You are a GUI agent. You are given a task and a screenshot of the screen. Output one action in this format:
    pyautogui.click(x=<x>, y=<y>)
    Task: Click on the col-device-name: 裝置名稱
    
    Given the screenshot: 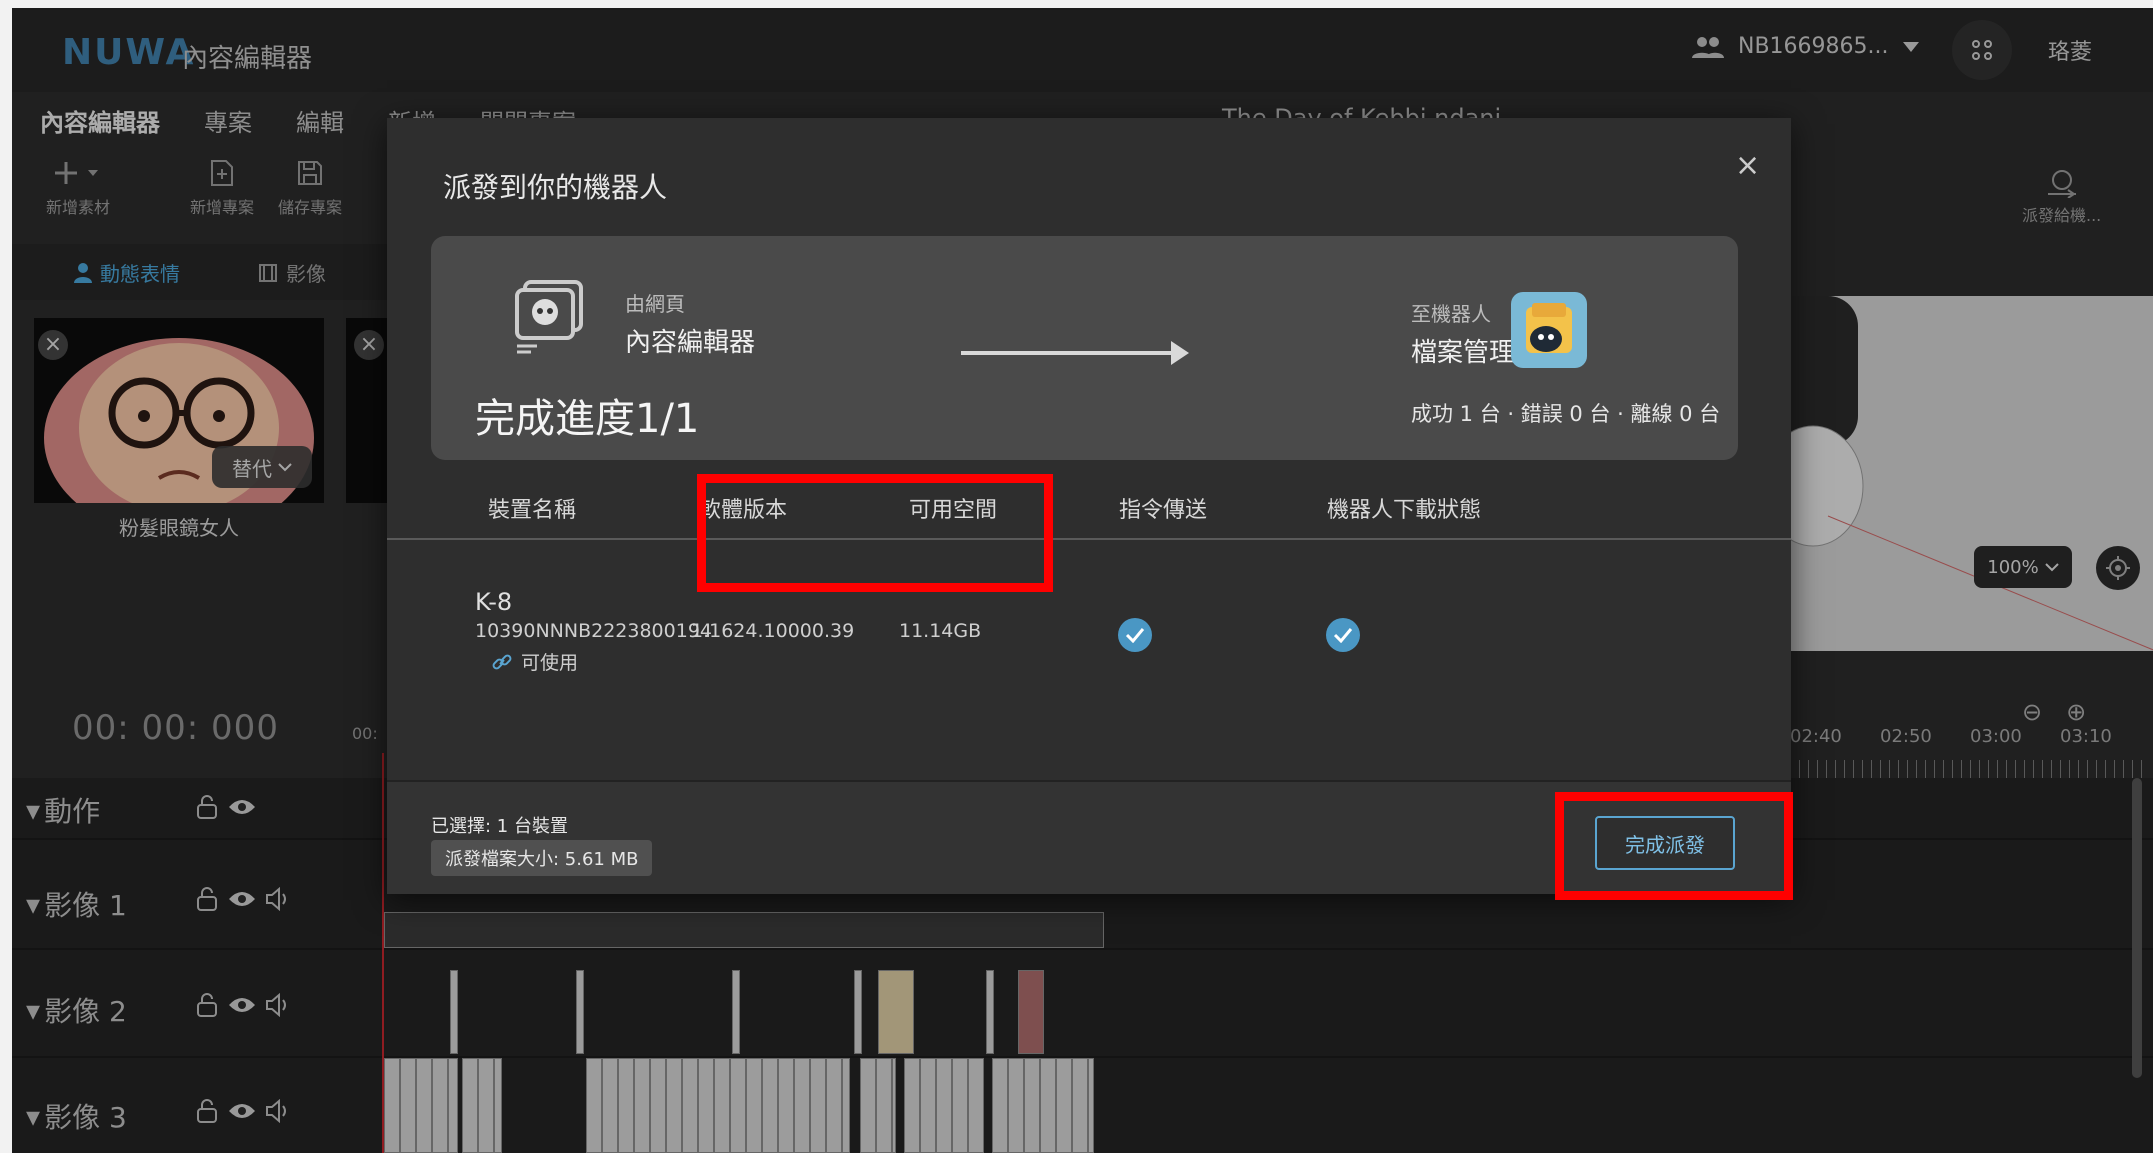 What is the action you would take?
    pyautogui.click(x=532, y=510)
    